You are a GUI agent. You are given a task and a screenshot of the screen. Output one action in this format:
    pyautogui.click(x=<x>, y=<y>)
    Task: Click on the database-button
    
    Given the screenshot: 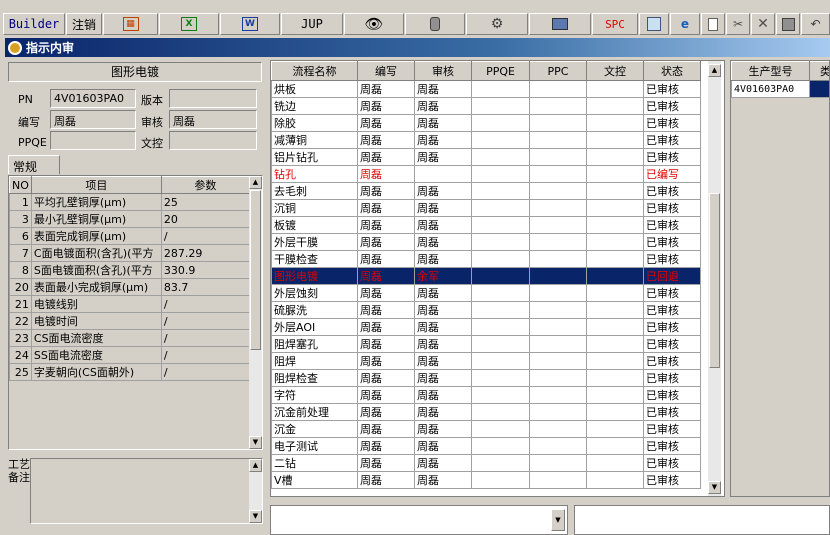 What is the action you would take?
    pyautogui.click(x=435, y=24)
    